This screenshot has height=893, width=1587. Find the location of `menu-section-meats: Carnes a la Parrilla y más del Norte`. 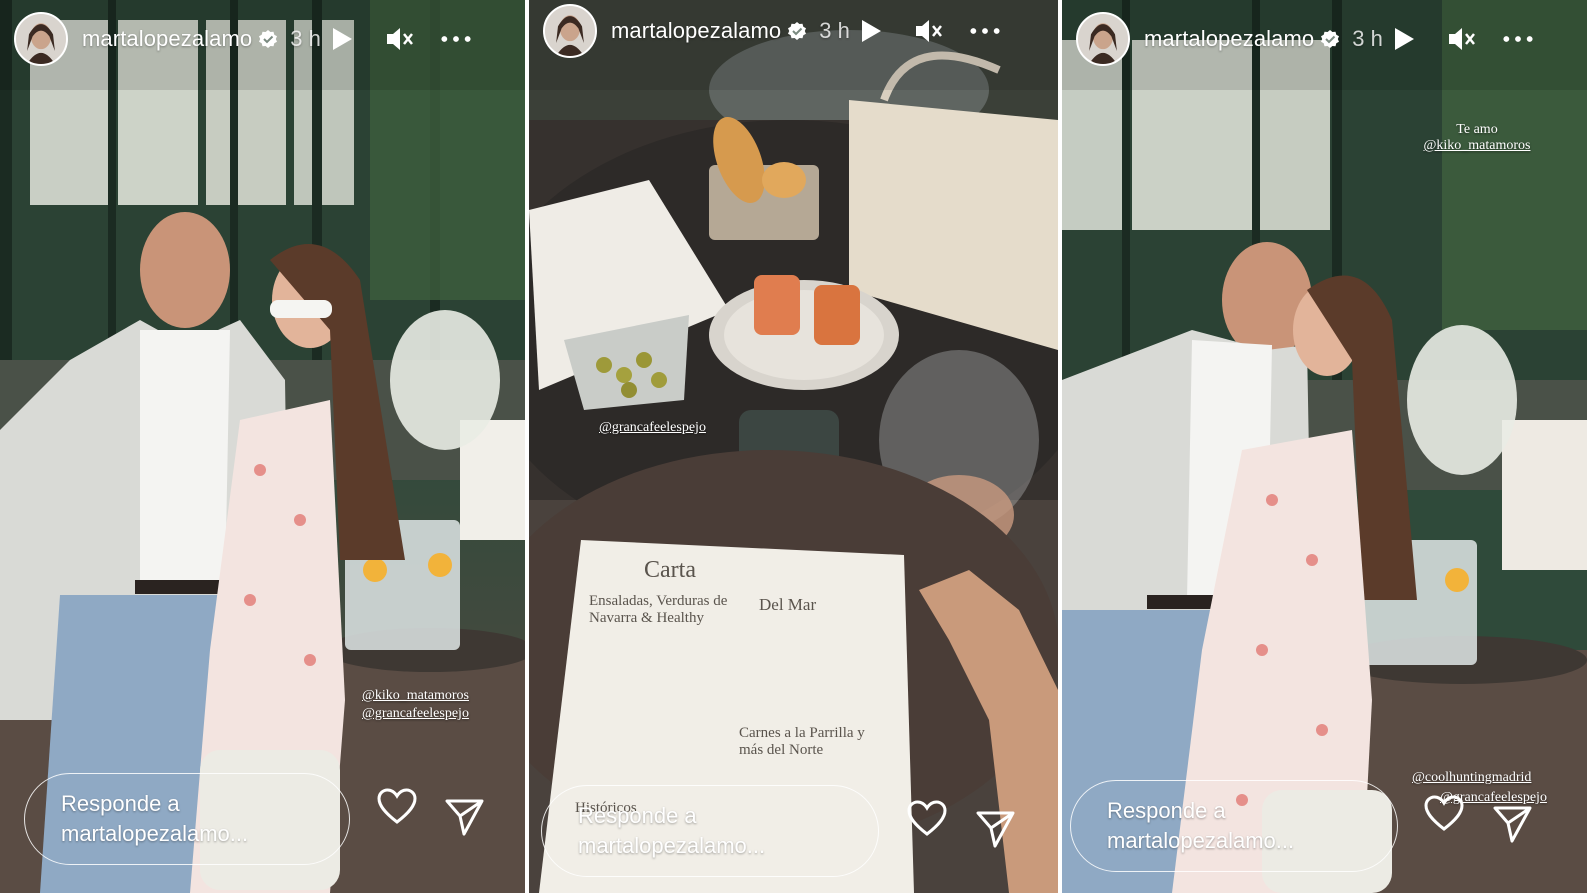

menu-section-meats: Carnes a la Parrilla y más del Norte is located at coordinates (802, 741).